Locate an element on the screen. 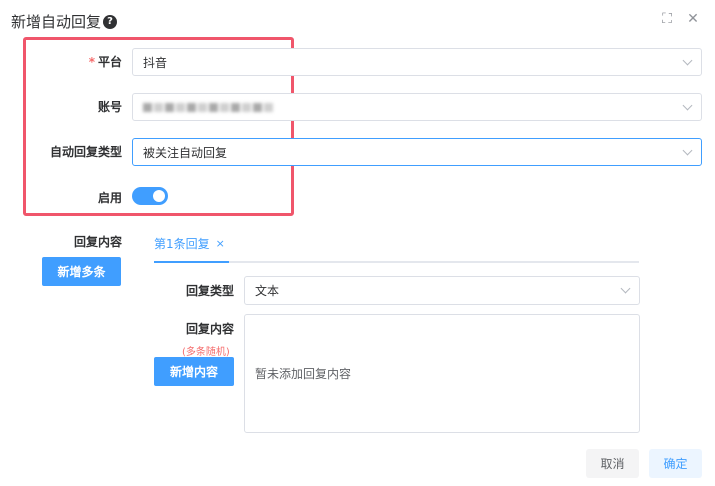 The image size is (715, 486). tab-label: 第1条回复 is located at coordinates (182, 244).